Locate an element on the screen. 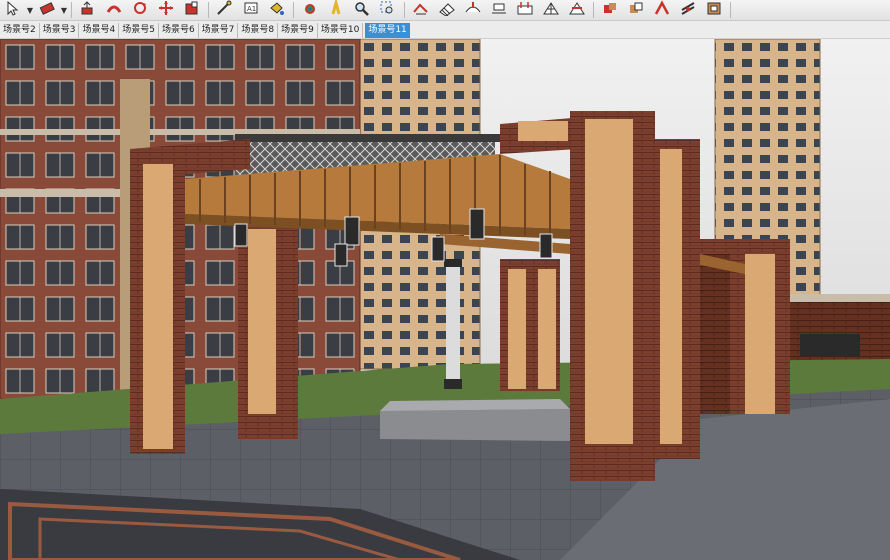  select-tool-icon is located at coordinates (13, 10).